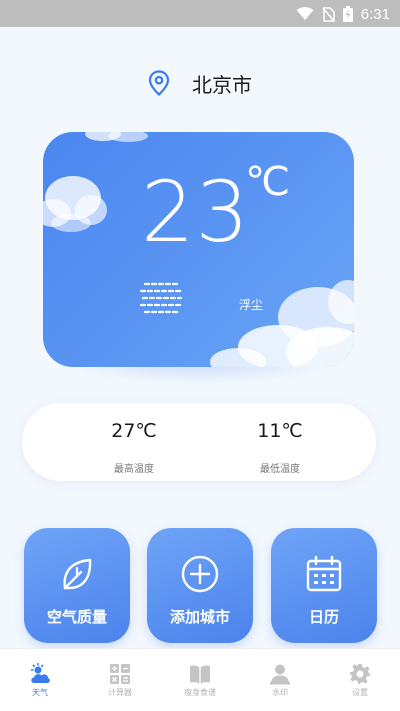 The height and width of the screenshot is (711, 400). Describe the element at coordinates (222, 84) in the screenshot. I see `city-name: 北京市` at that location.